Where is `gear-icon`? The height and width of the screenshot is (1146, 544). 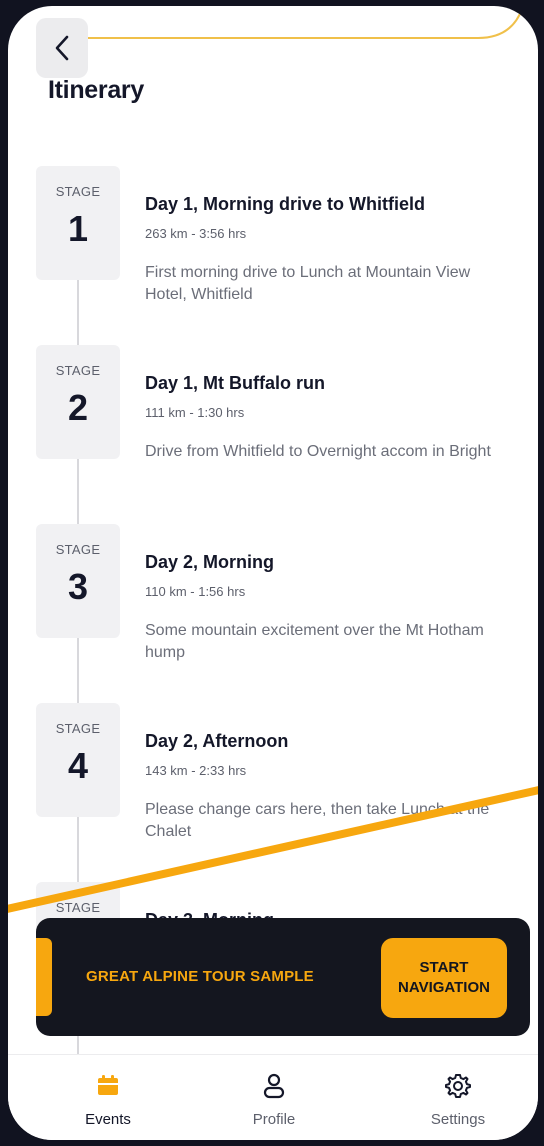 gear-icon is located at coordinates (458, 1086).